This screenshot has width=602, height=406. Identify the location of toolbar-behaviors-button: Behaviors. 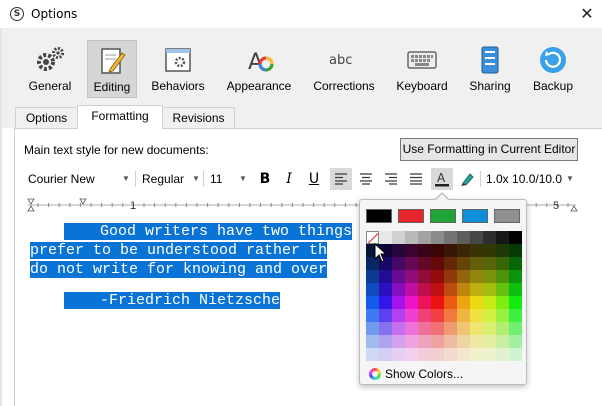
(178, 69).